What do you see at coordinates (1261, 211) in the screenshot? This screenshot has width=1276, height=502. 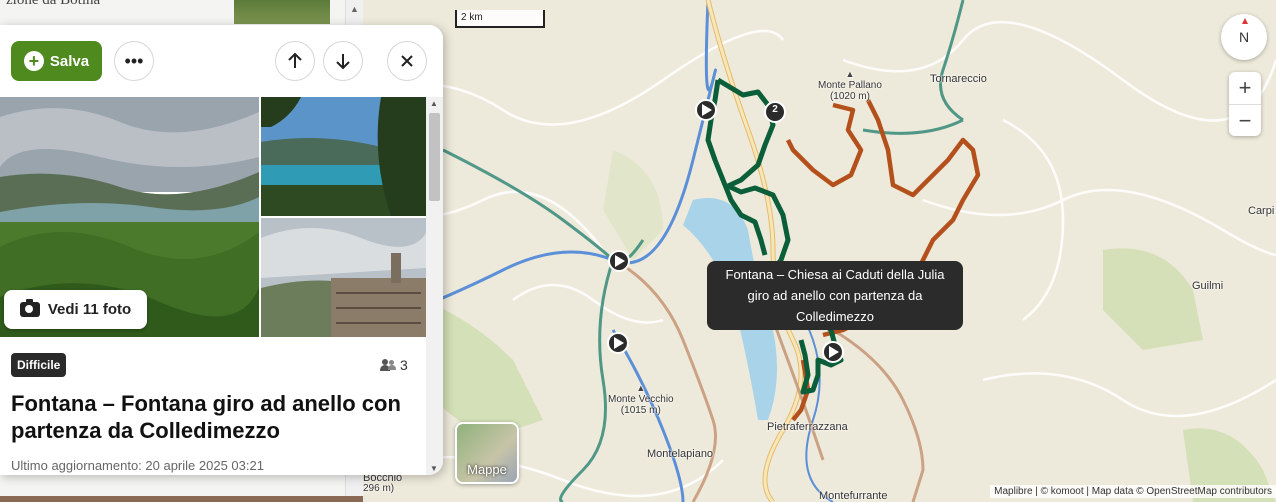 I see `place-carpi: Carpi` at bounding box center [1261, 211].